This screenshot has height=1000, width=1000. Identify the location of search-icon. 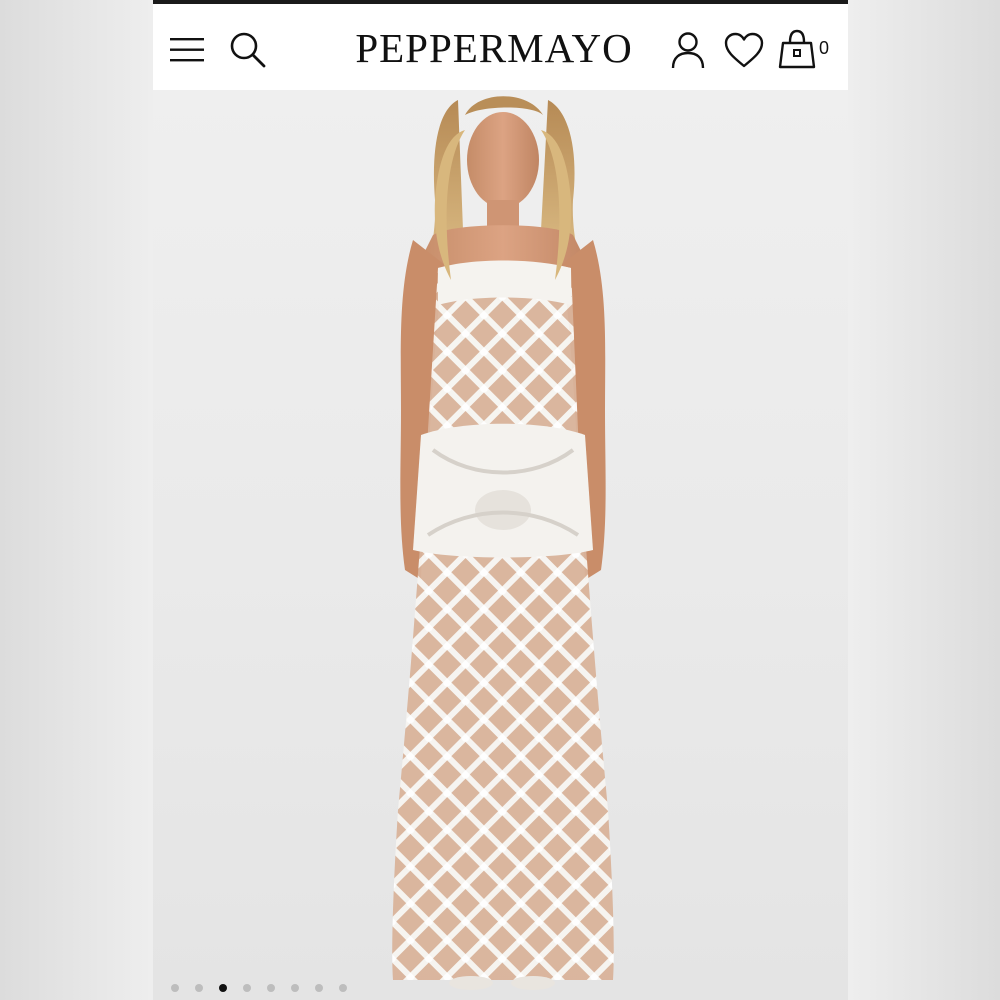
(248, 50).